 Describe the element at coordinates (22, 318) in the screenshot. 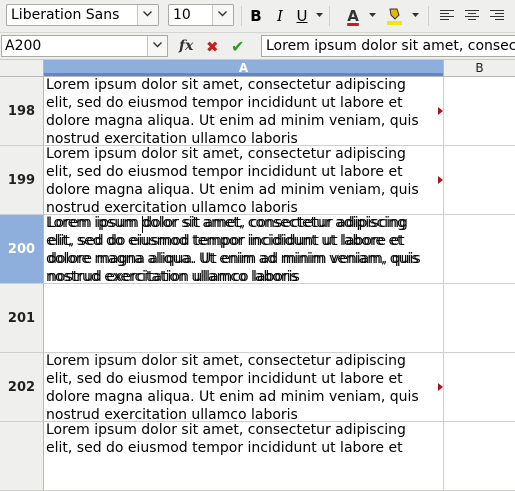

I see `row-header-201: 201` at that location.